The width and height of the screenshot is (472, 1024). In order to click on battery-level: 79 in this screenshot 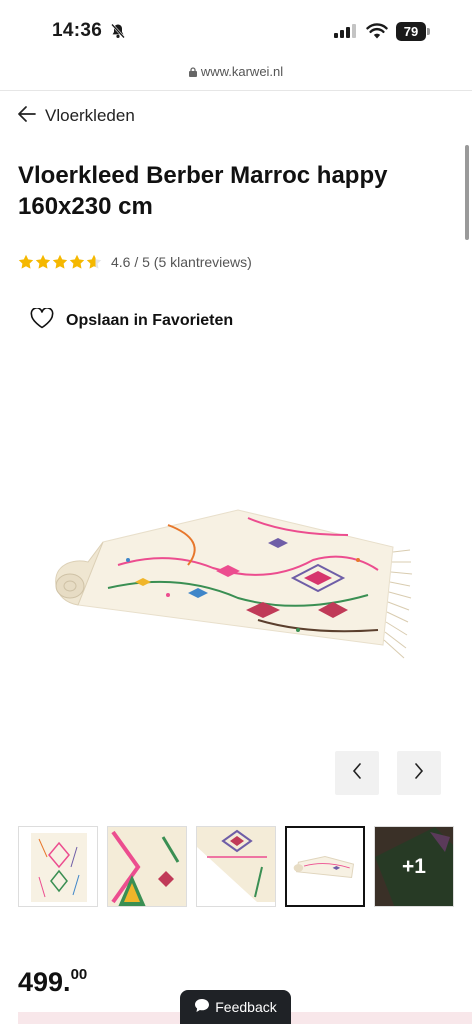, I will do `click(411, 31)`.